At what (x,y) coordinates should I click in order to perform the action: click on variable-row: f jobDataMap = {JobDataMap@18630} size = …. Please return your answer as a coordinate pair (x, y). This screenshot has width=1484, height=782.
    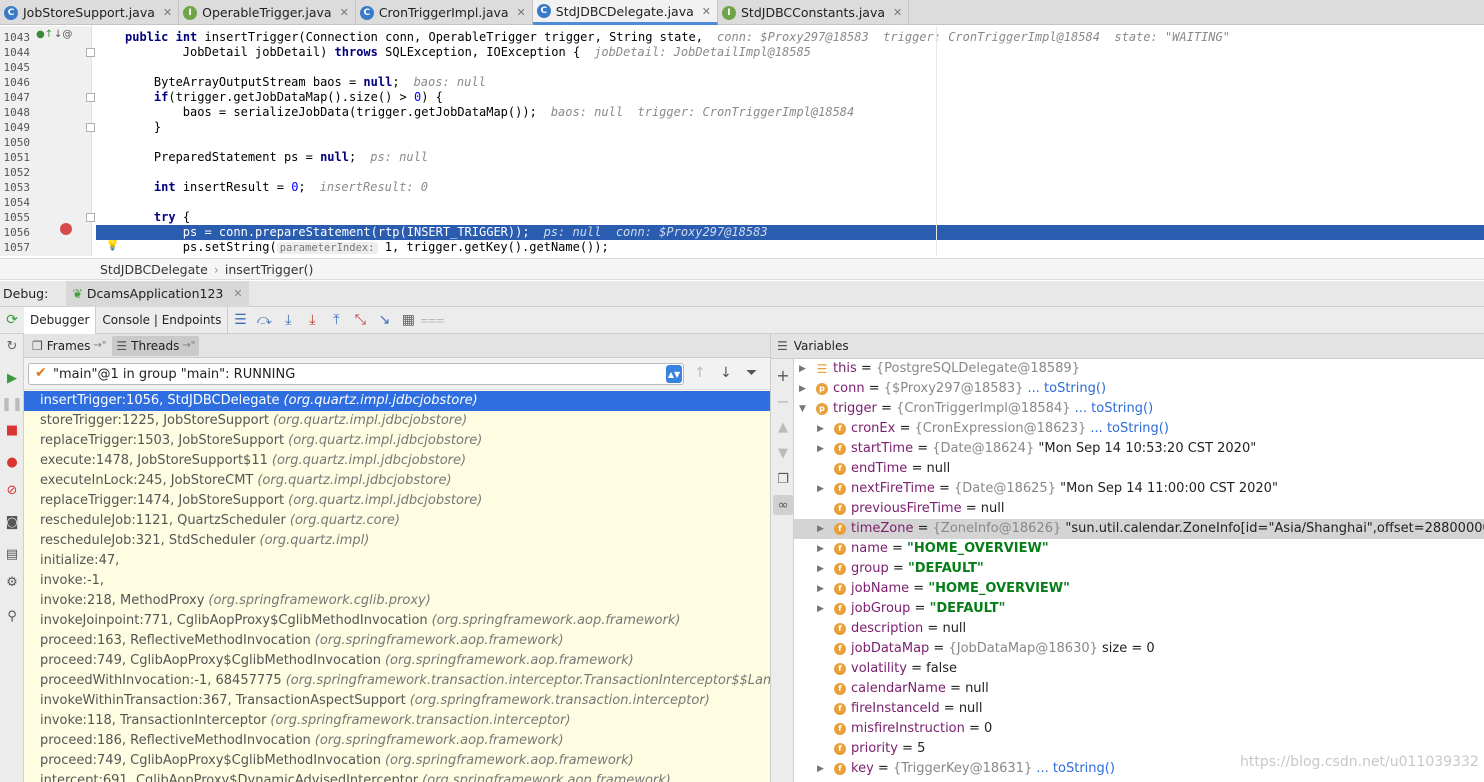
    Looking at the image, I should click on (1139, 649).